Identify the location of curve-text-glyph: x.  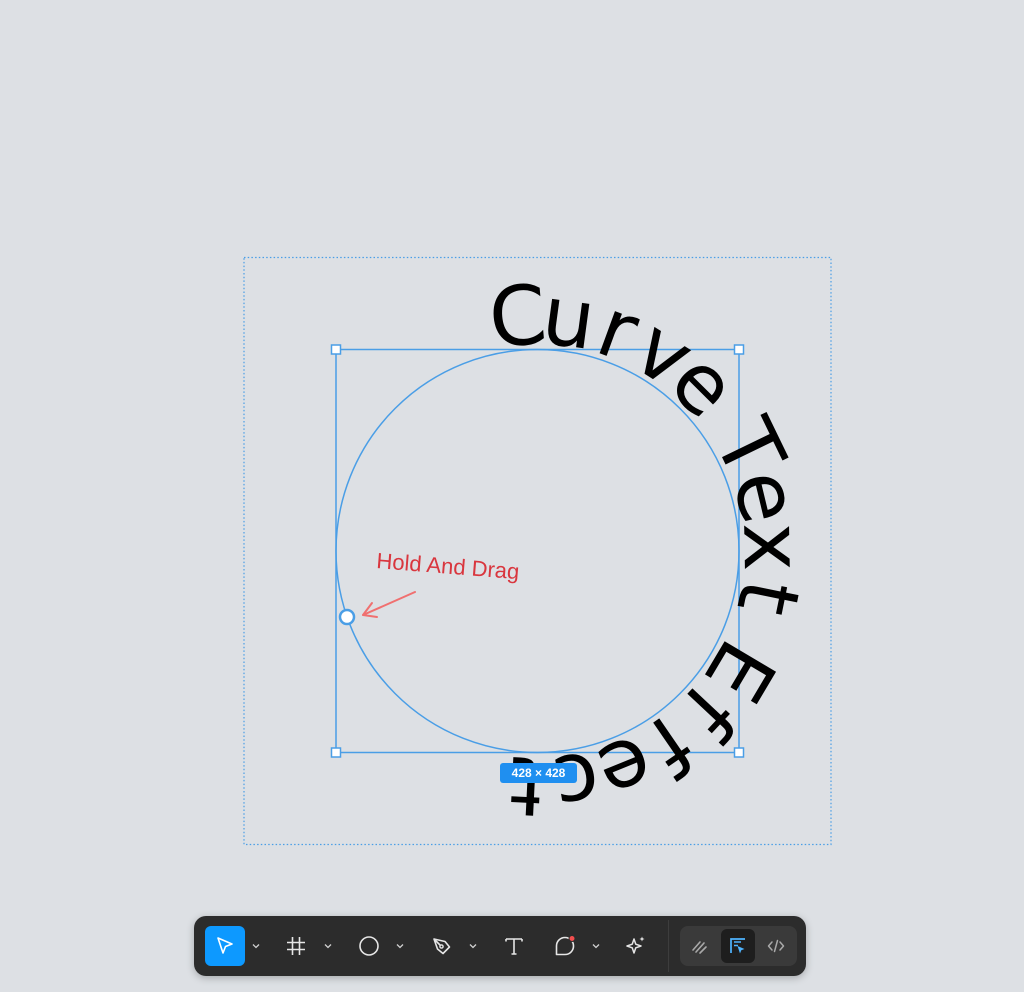
(772, 547).